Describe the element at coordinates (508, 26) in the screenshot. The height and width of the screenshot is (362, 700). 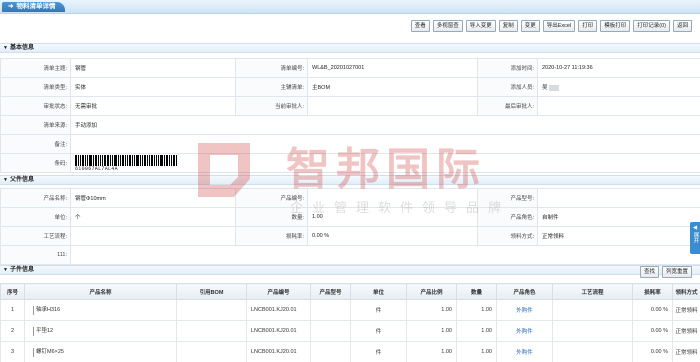
I see `copy-button: 复制` at that location.